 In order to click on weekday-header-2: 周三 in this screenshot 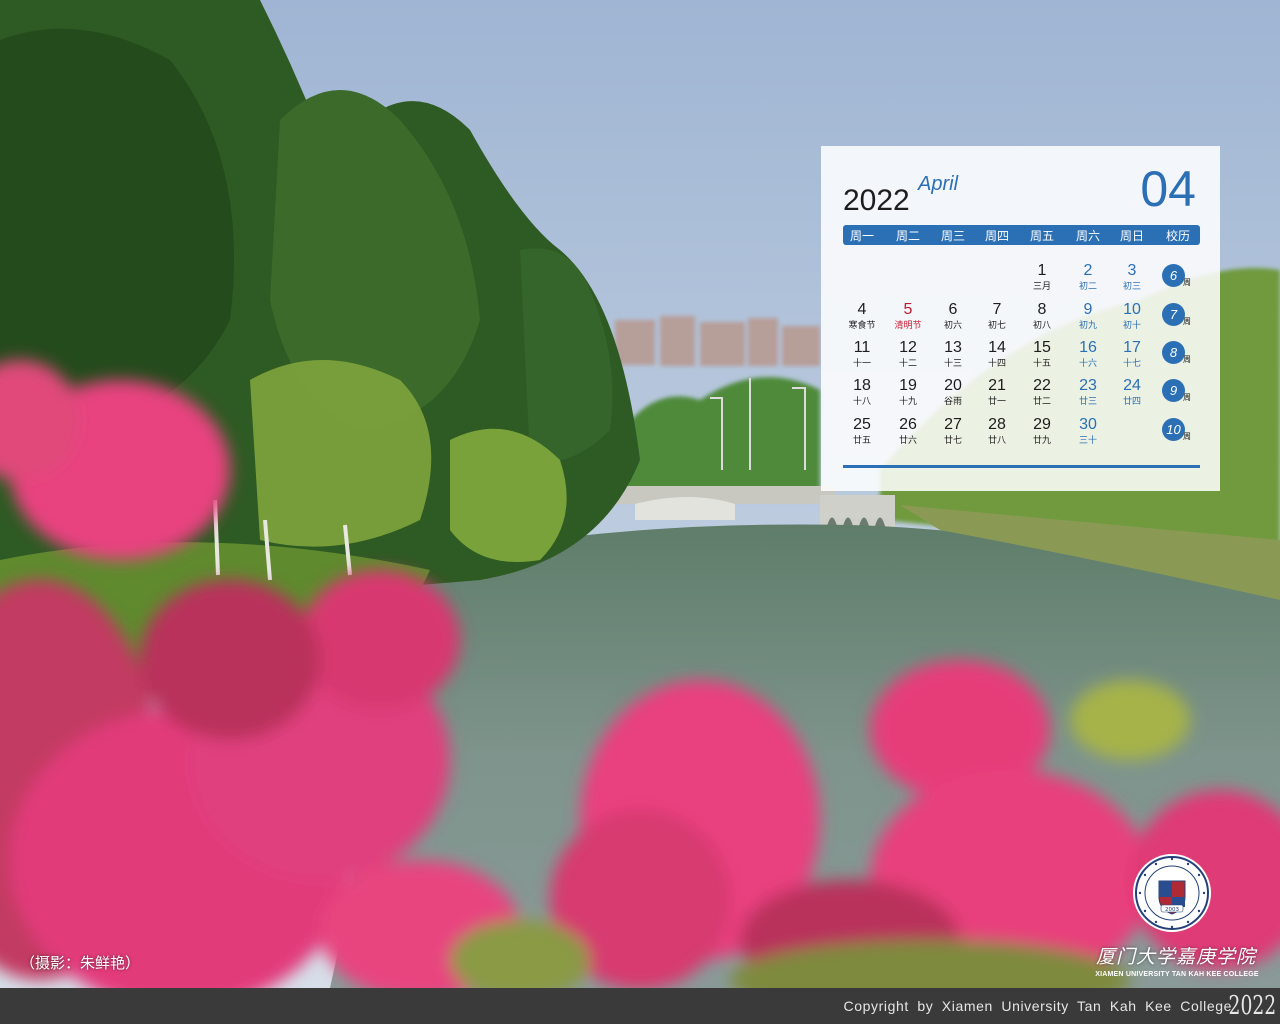, I will do `click(953, 236)`.